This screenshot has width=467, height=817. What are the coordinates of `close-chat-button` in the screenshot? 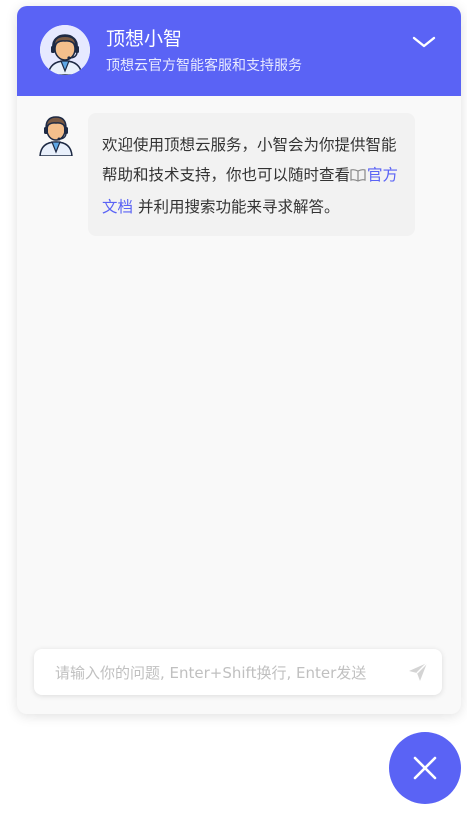 It's located at (425, 768).